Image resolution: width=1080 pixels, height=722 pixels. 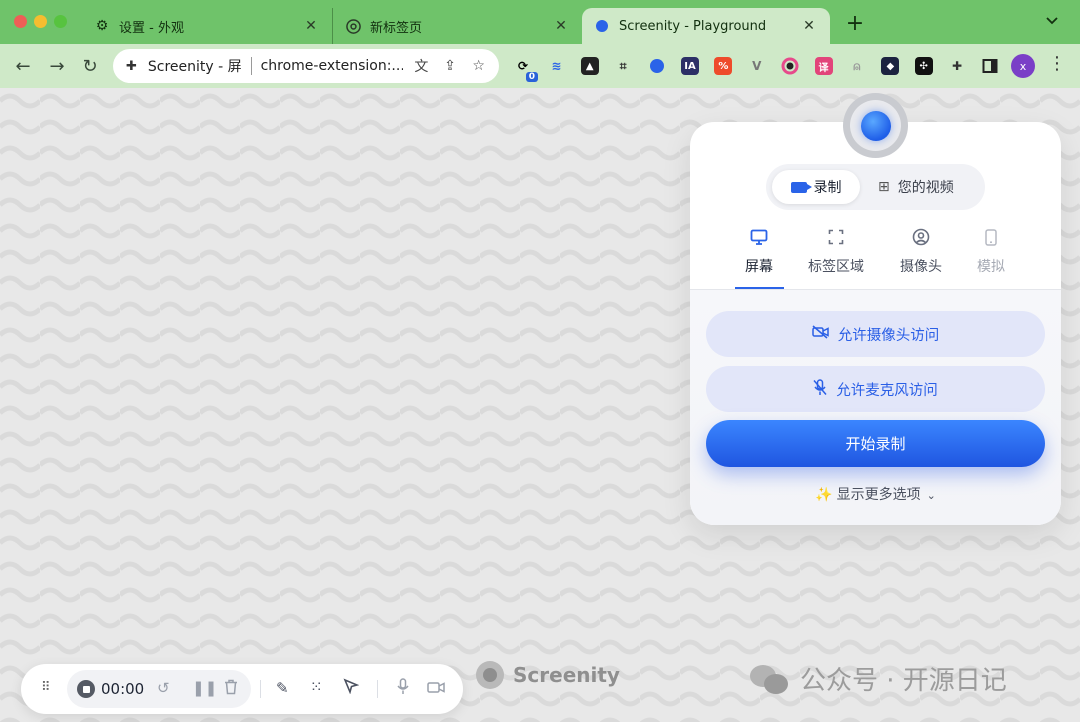 I want to click on tab-title: Screenity - Playground, so click(x=693, y=26).